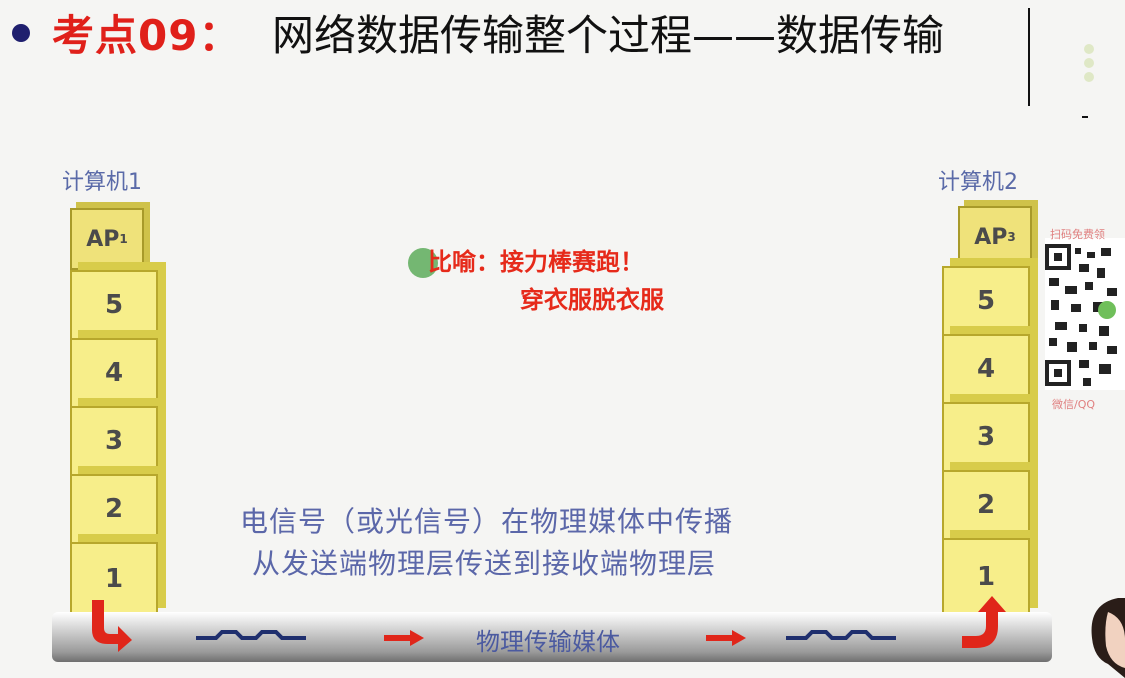 This screenshot has width=1125, height=678. Describe the element at coordinates (978, 182) in the screenshot. I see `computer-2-label: 计算机2` at that location.